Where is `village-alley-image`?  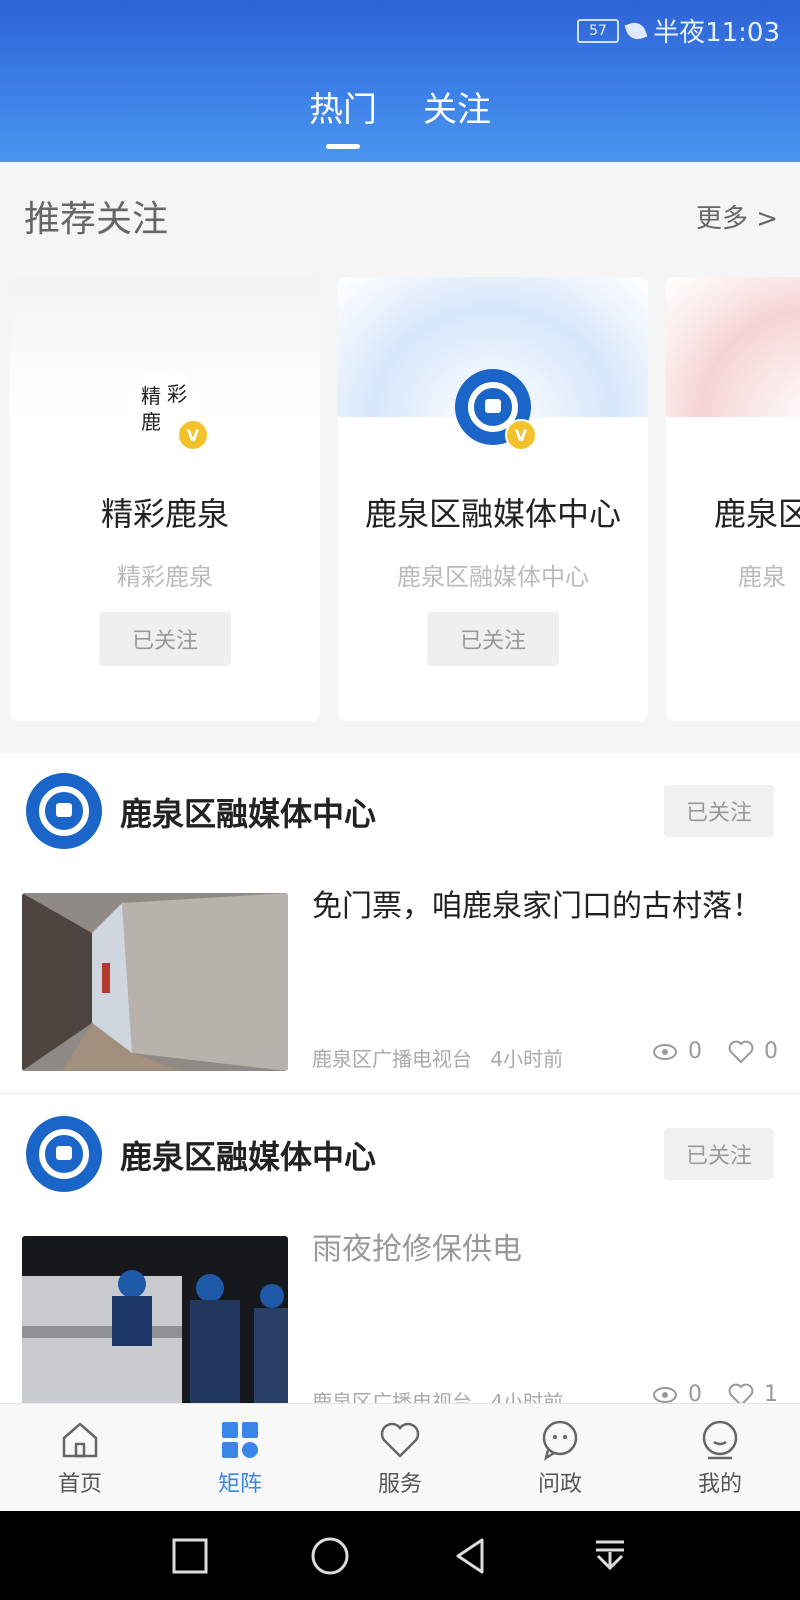 village-alley-image is located at coordinates (155, 982).